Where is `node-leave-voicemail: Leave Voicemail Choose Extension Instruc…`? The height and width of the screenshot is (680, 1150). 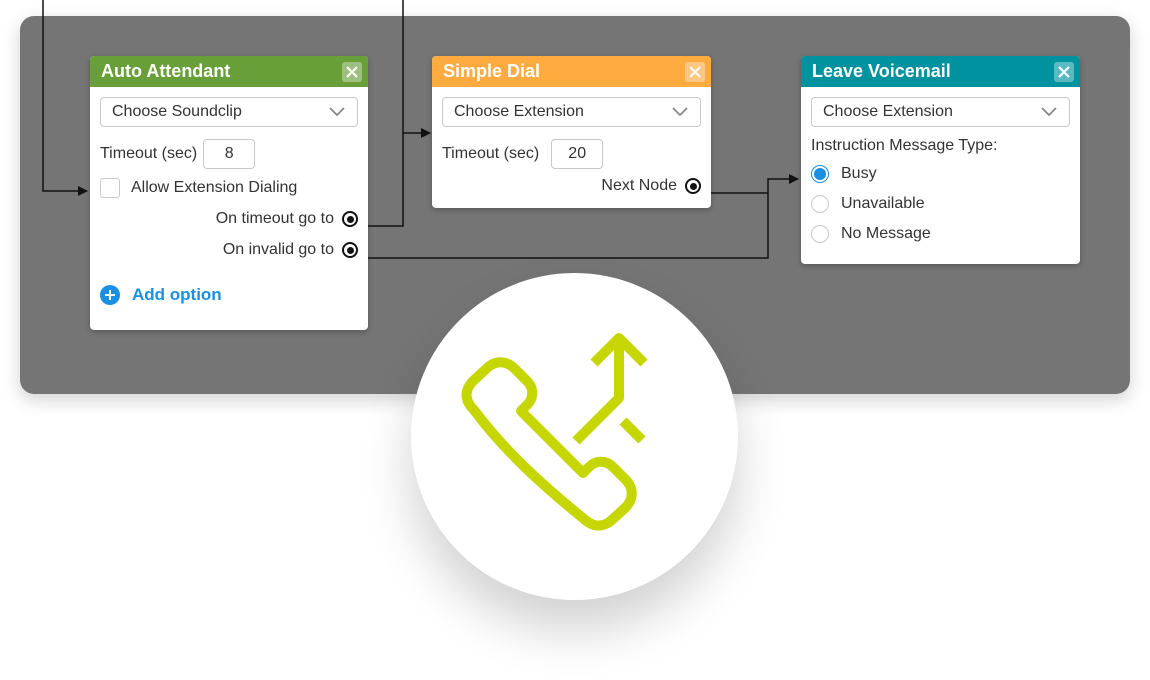 node-leave-voicemail: Leave Voicemail Choose Extension Instruc… is located at coordinates (940, 160).